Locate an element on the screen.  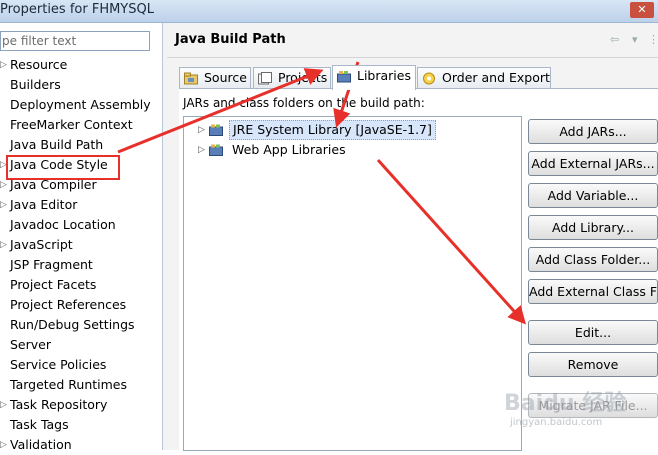
window-titlebar: Properties for FHMYSQL ✕ is located at coordinates (329, 11).